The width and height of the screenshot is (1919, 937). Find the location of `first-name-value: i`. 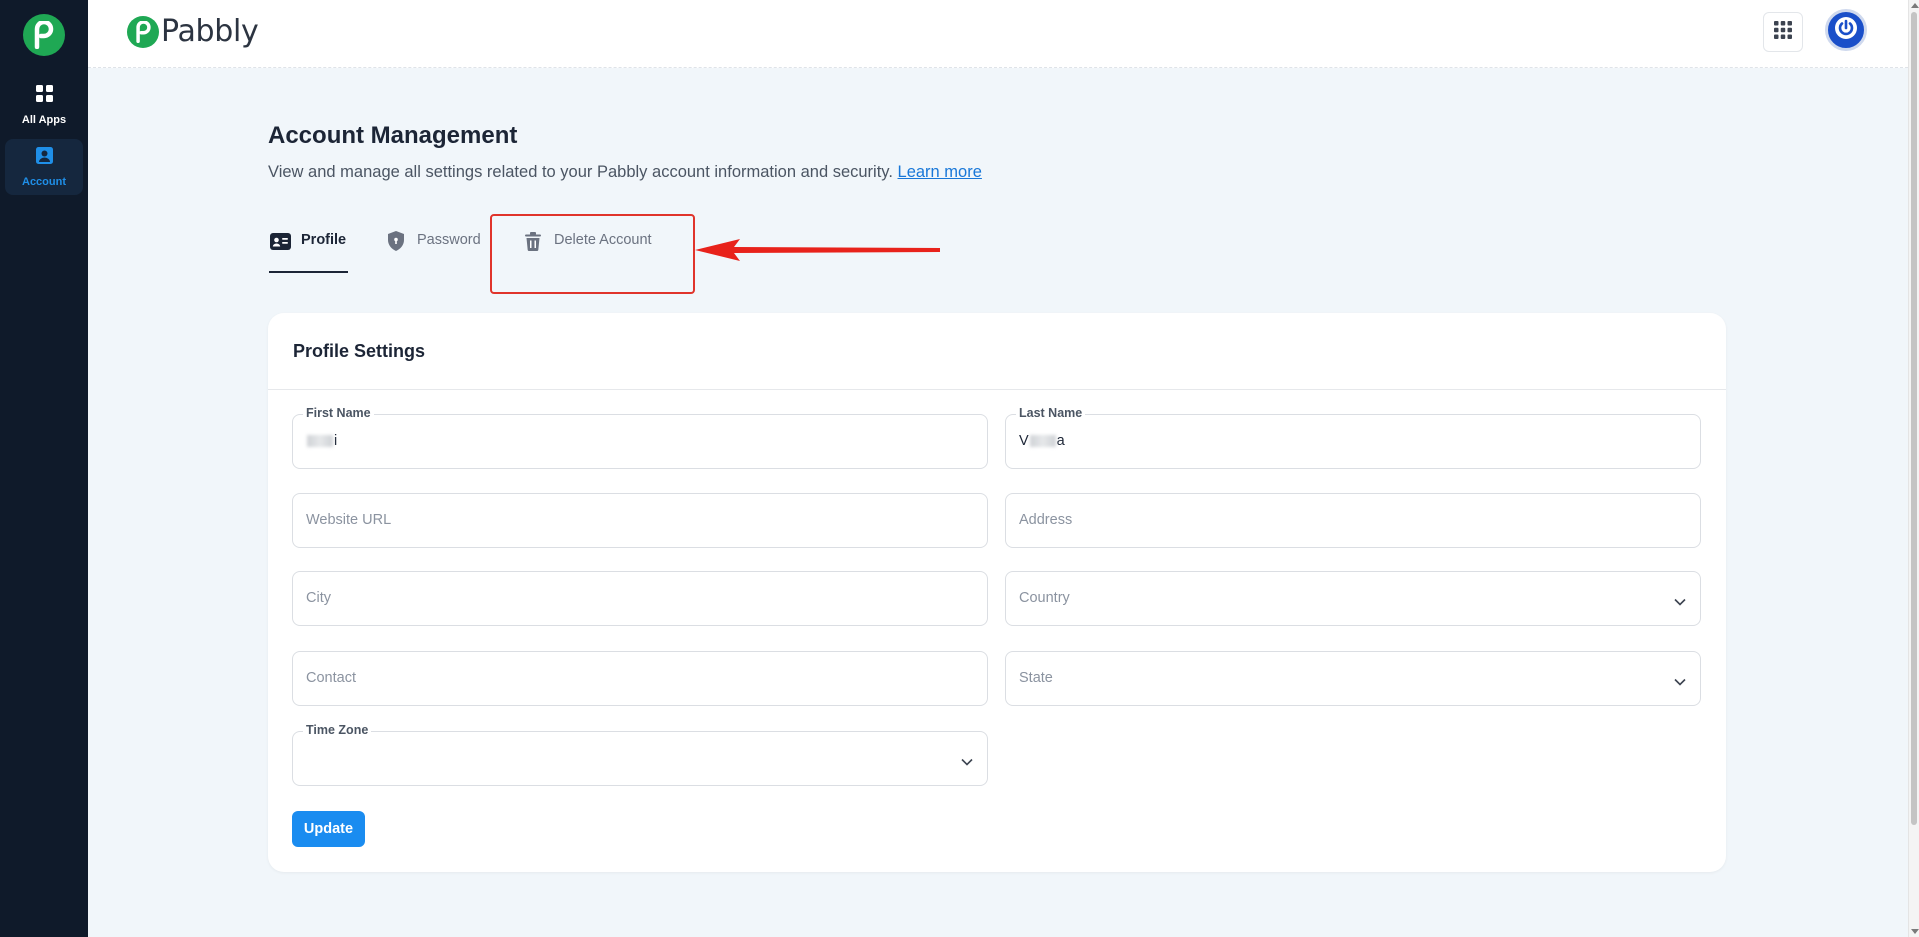

first-name-value: i is located at coordinates (321, 441).